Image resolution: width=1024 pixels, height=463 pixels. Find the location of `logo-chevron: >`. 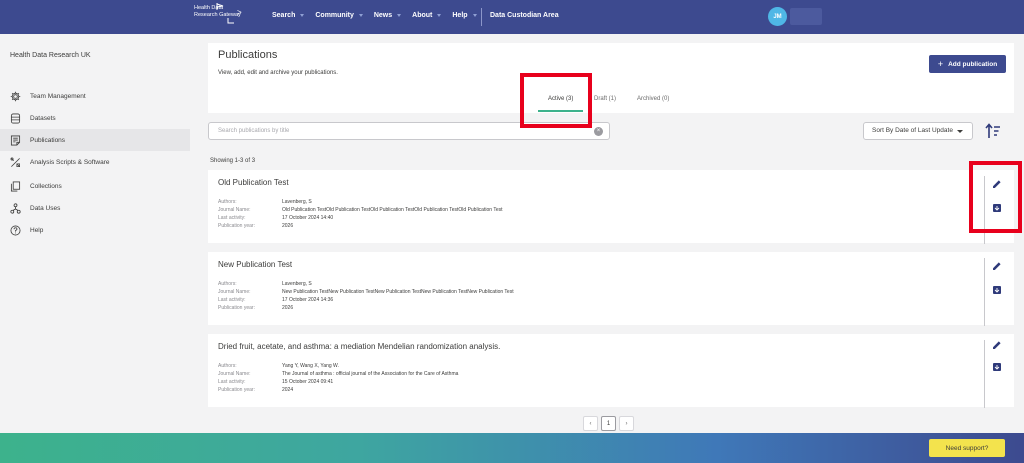

logo-chevron: > is located at coordinates (239, 12).